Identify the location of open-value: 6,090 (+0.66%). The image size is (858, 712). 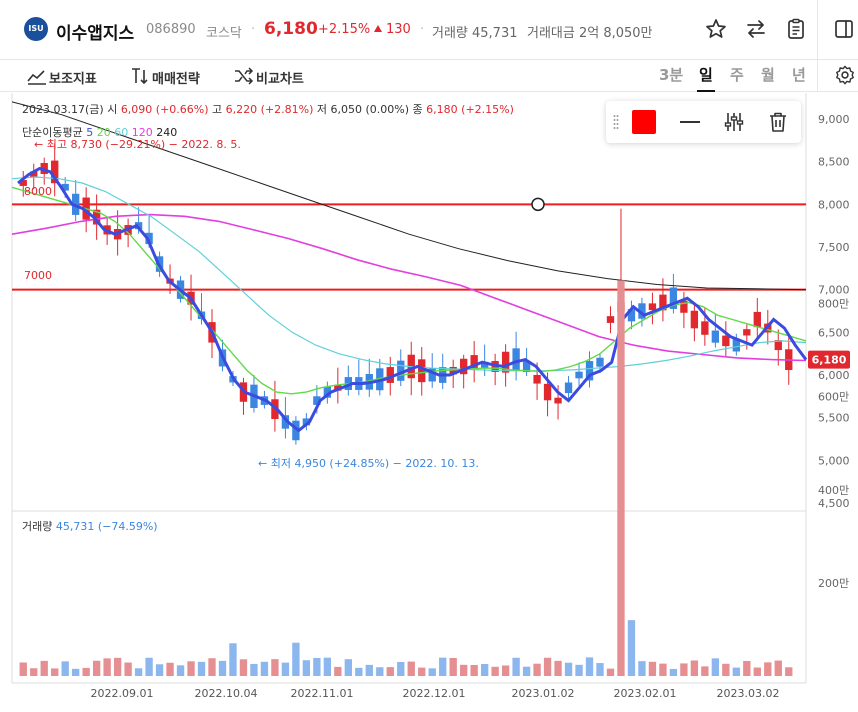
(164, 109).